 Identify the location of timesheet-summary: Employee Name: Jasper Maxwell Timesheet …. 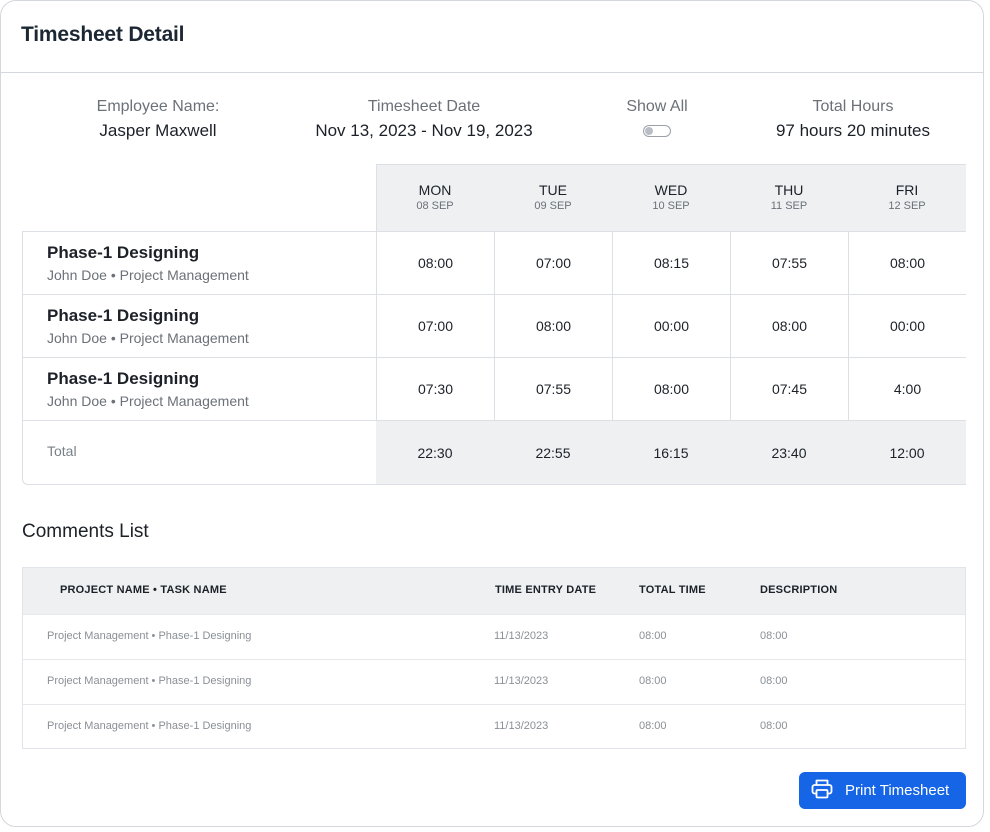
(492, 122).